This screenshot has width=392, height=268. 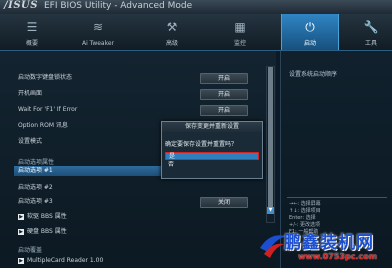 What do you see at coordinates (143, 216) in the screenshot?
I see `floppy-bbs-priority: ▶ 软驱 BBS 属性` at bounding box center [143, 216].